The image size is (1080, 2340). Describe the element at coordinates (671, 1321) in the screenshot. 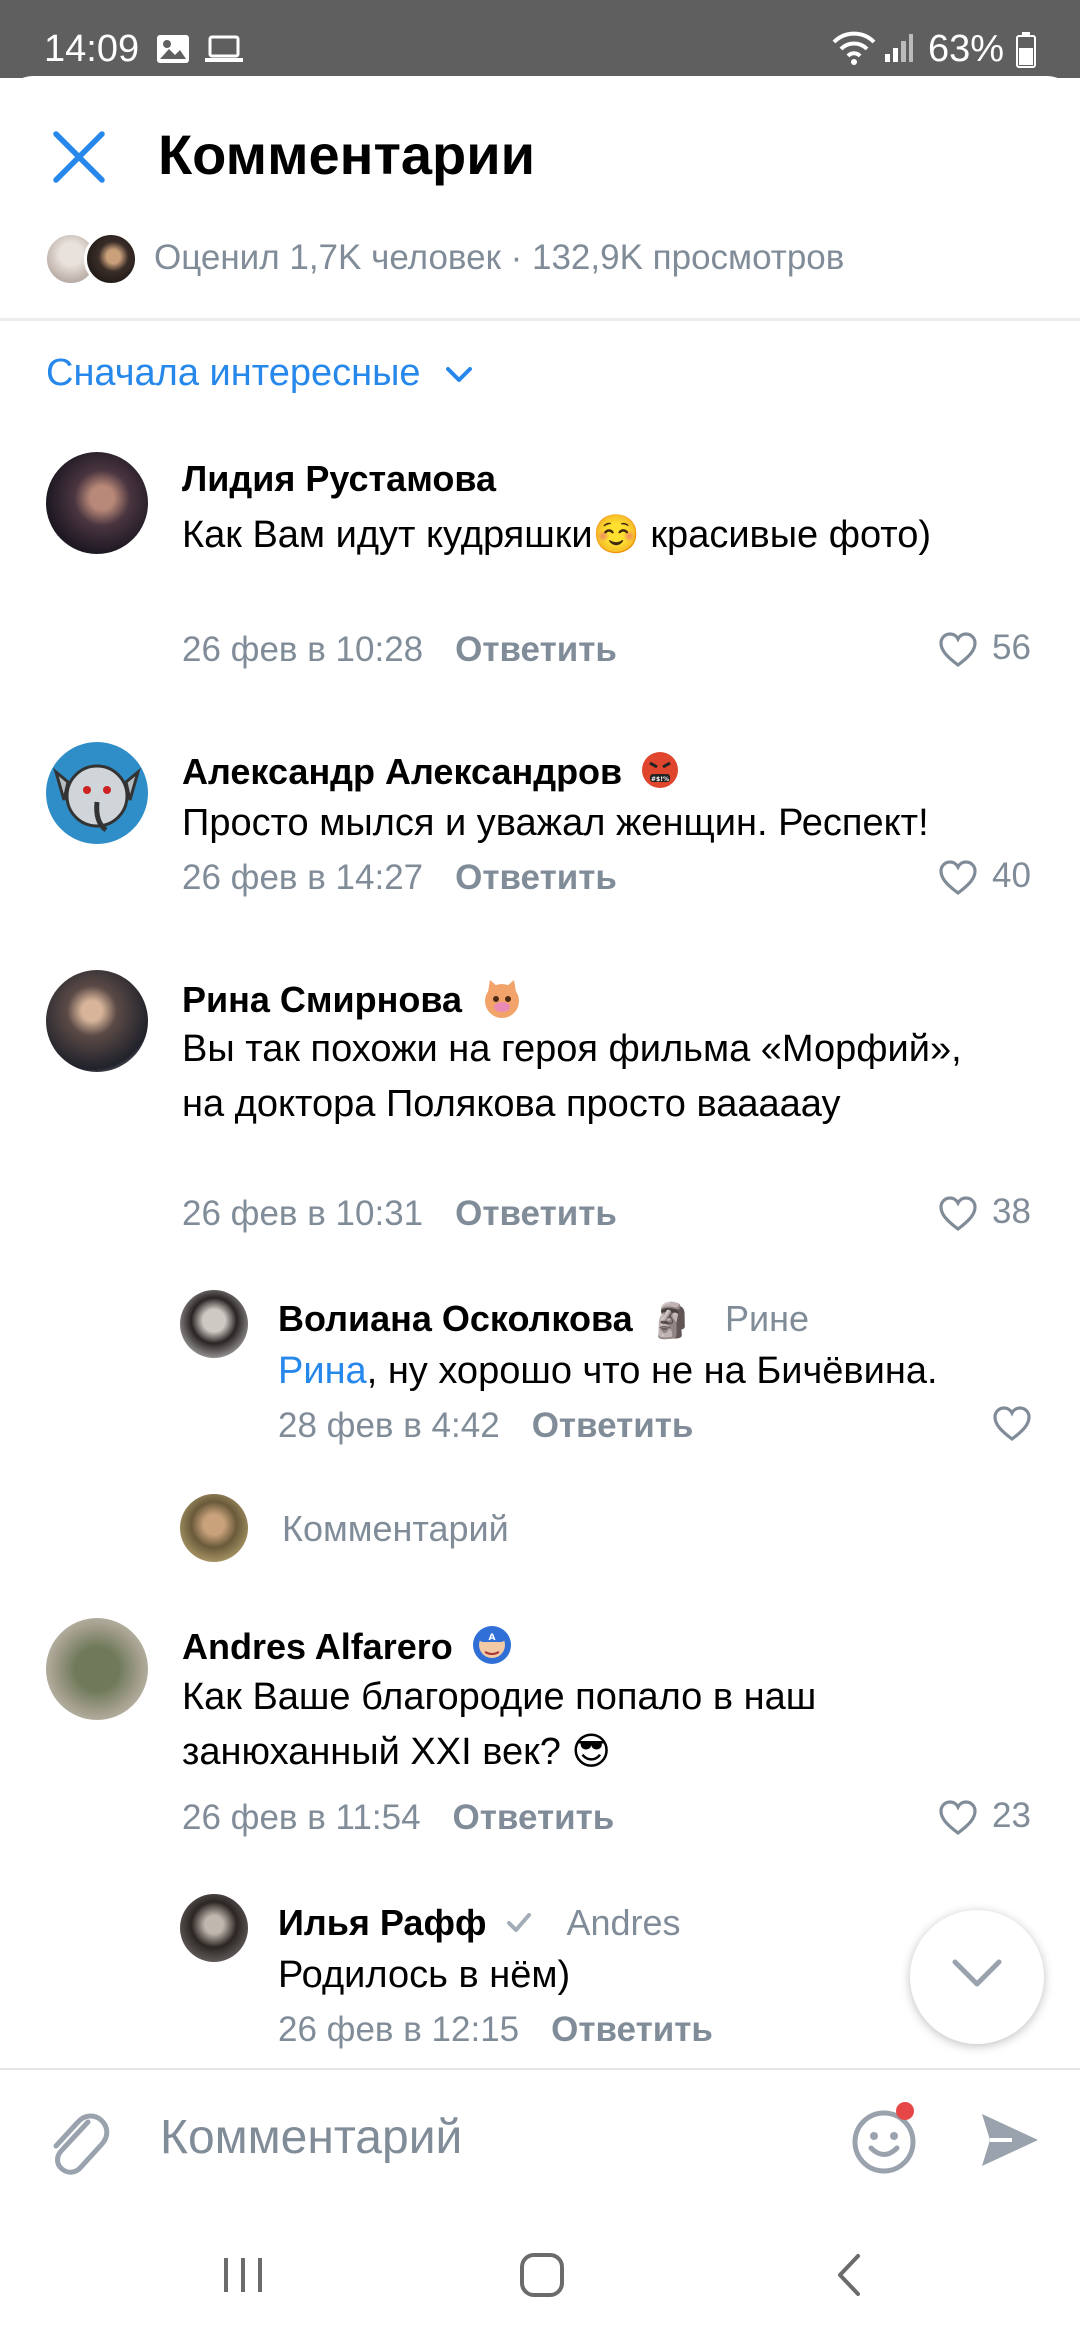

I see `moai-emoji: 🗿` at that location.